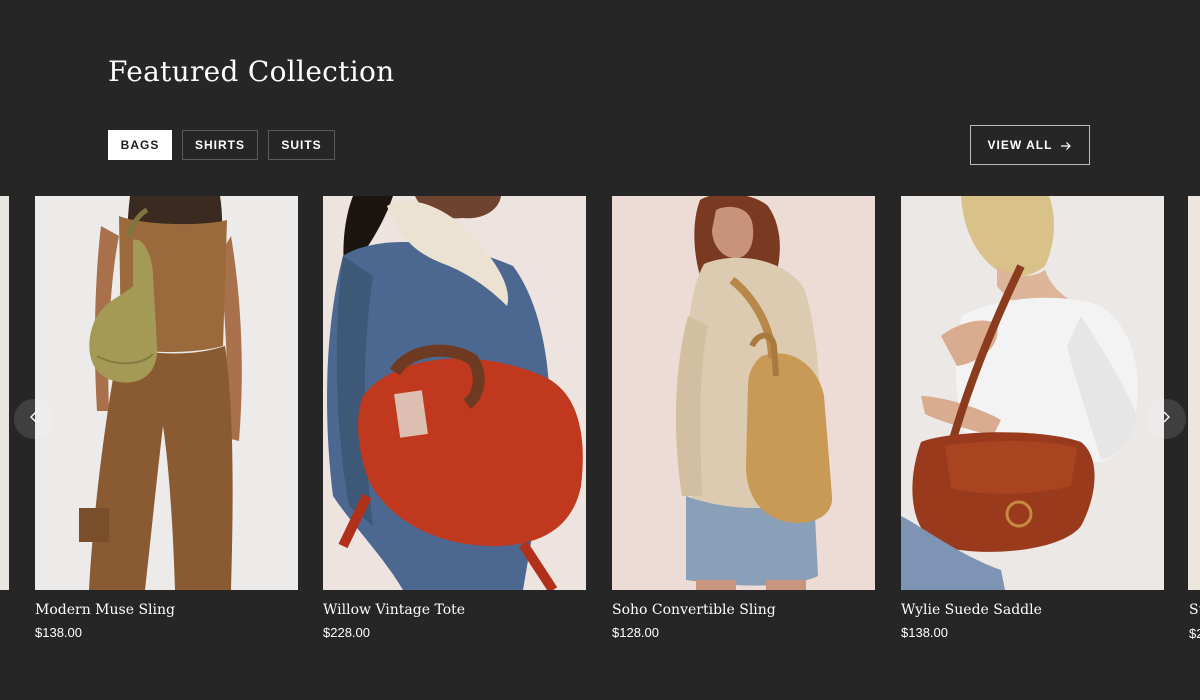 Image resolution: width=1200 pixels, height=700 pixels. I want to click on product-card: Wylie Suede Saddle $138.00, so click(1032, 418).